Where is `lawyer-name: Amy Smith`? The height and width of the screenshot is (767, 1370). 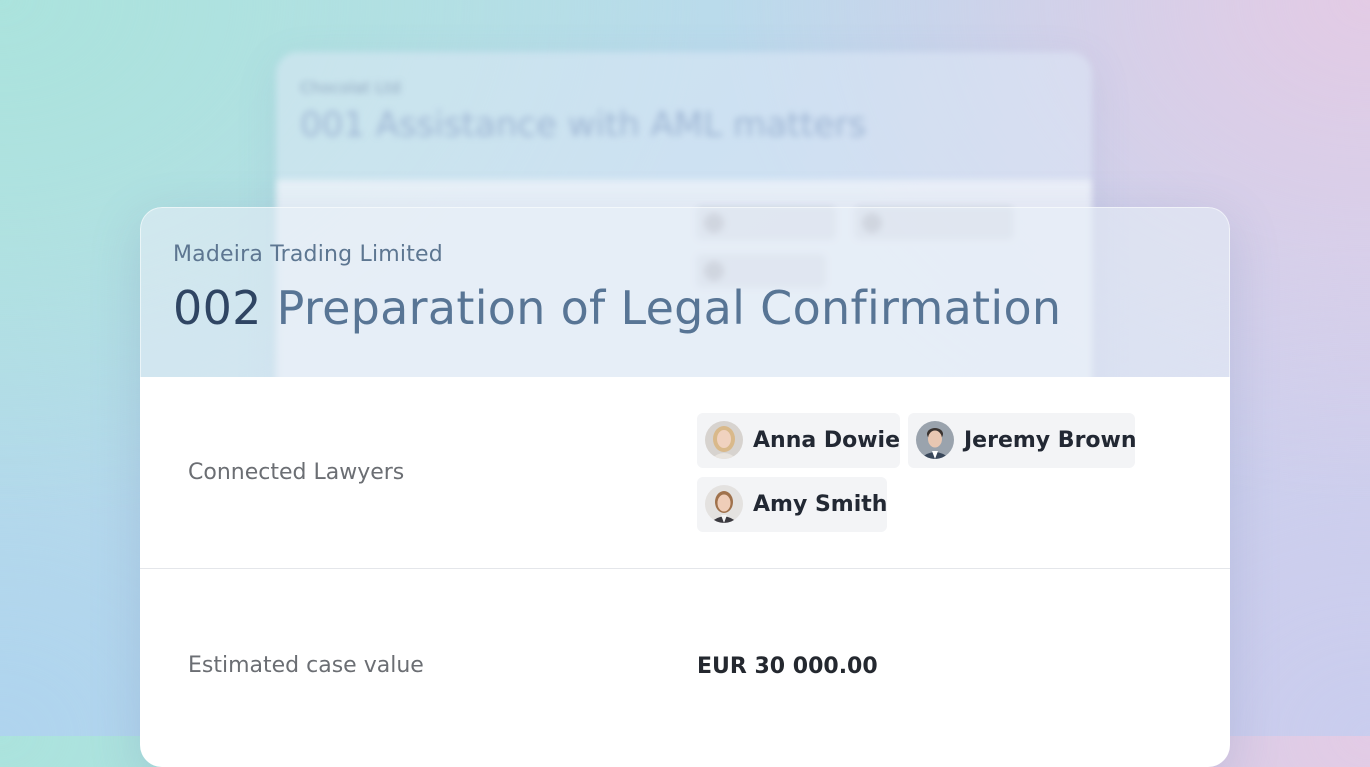 lawyer-name: Amy Smith is located at coordinates (820, 504).